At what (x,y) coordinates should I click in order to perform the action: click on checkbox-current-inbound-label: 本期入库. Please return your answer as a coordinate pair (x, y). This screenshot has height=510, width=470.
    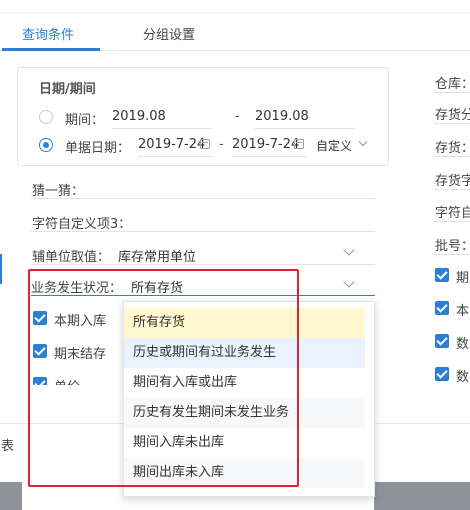
    Looking at the image, I should click on (80, 321).